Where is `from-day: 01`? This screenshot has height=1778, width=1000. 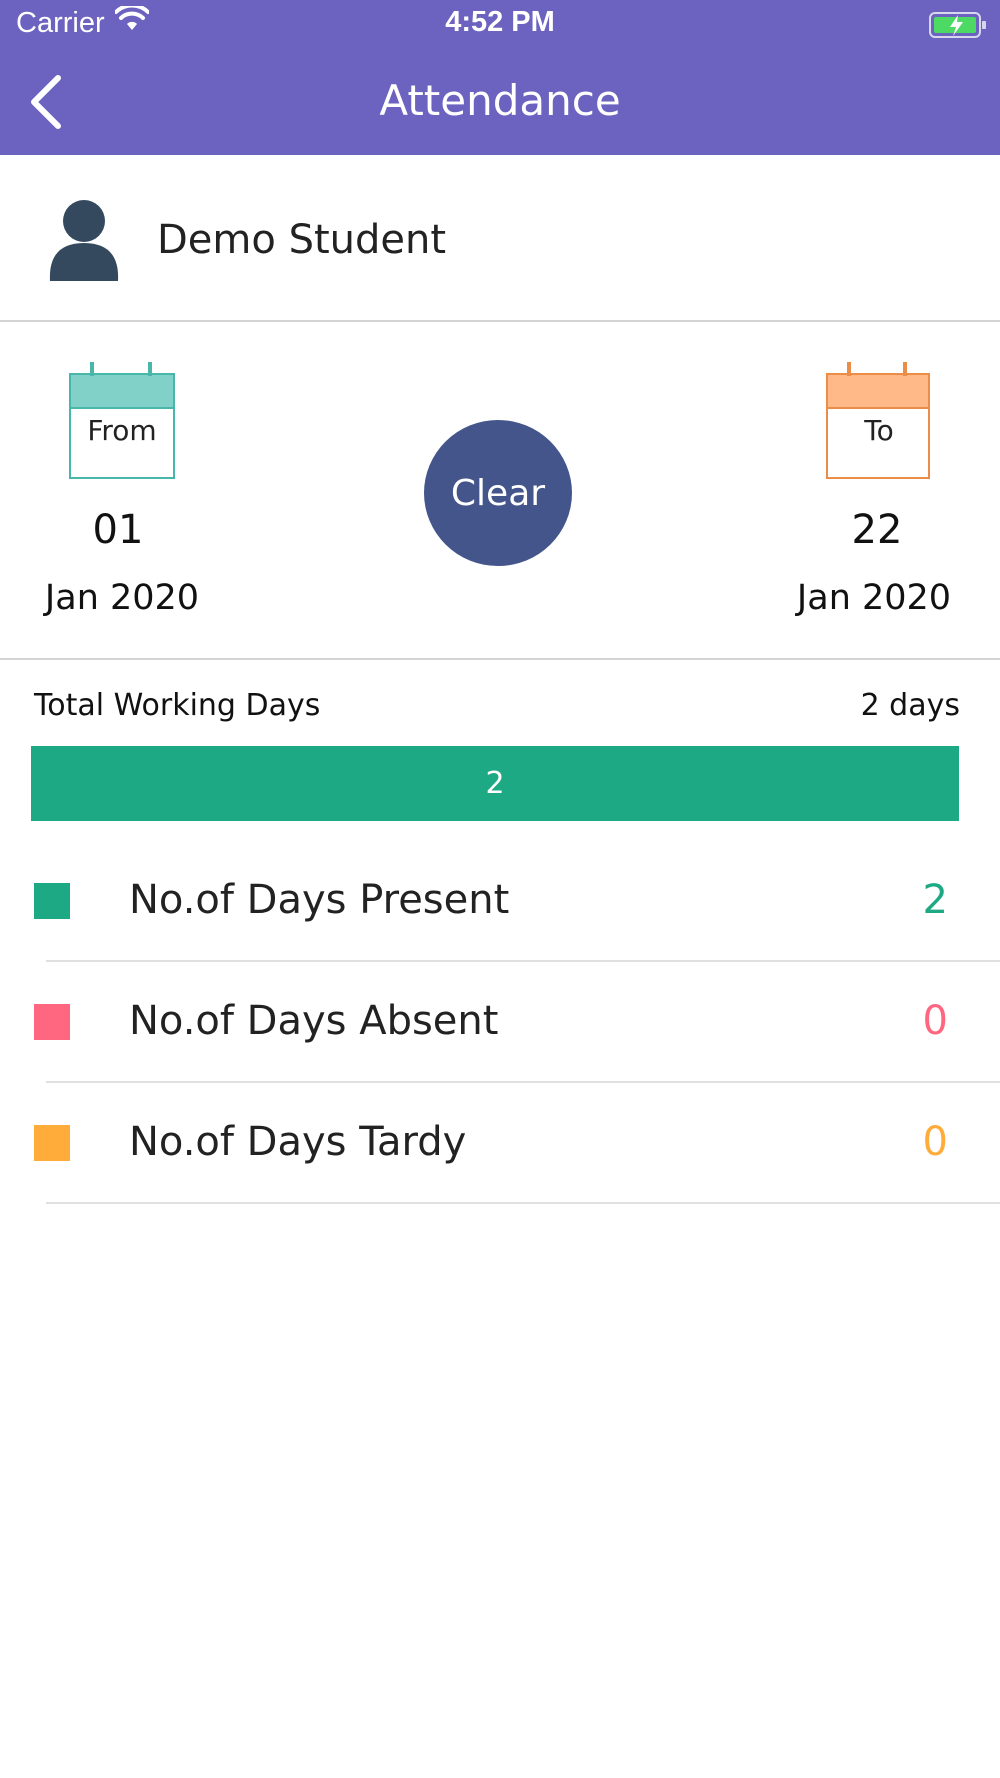
from-day: 01 is located at coordinates (118, 530).